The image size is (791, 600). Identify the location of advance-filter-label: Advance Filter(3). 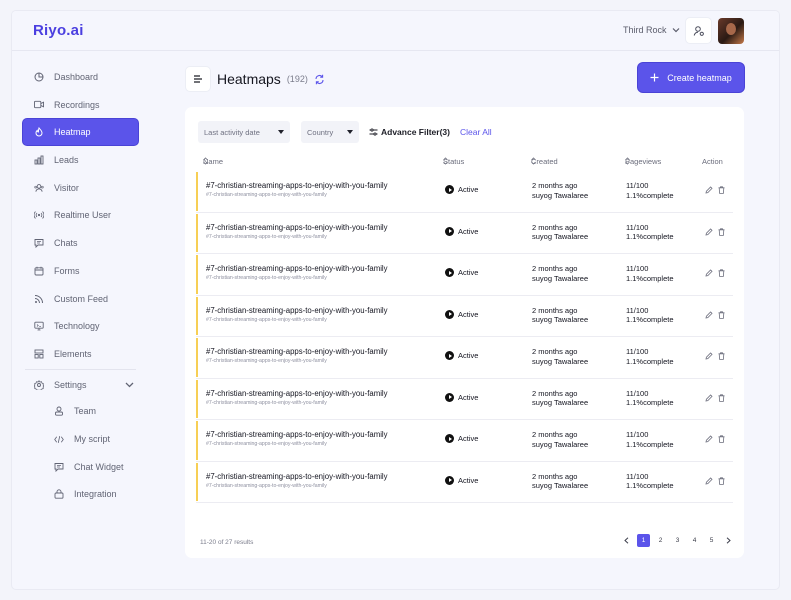
(415, 132).